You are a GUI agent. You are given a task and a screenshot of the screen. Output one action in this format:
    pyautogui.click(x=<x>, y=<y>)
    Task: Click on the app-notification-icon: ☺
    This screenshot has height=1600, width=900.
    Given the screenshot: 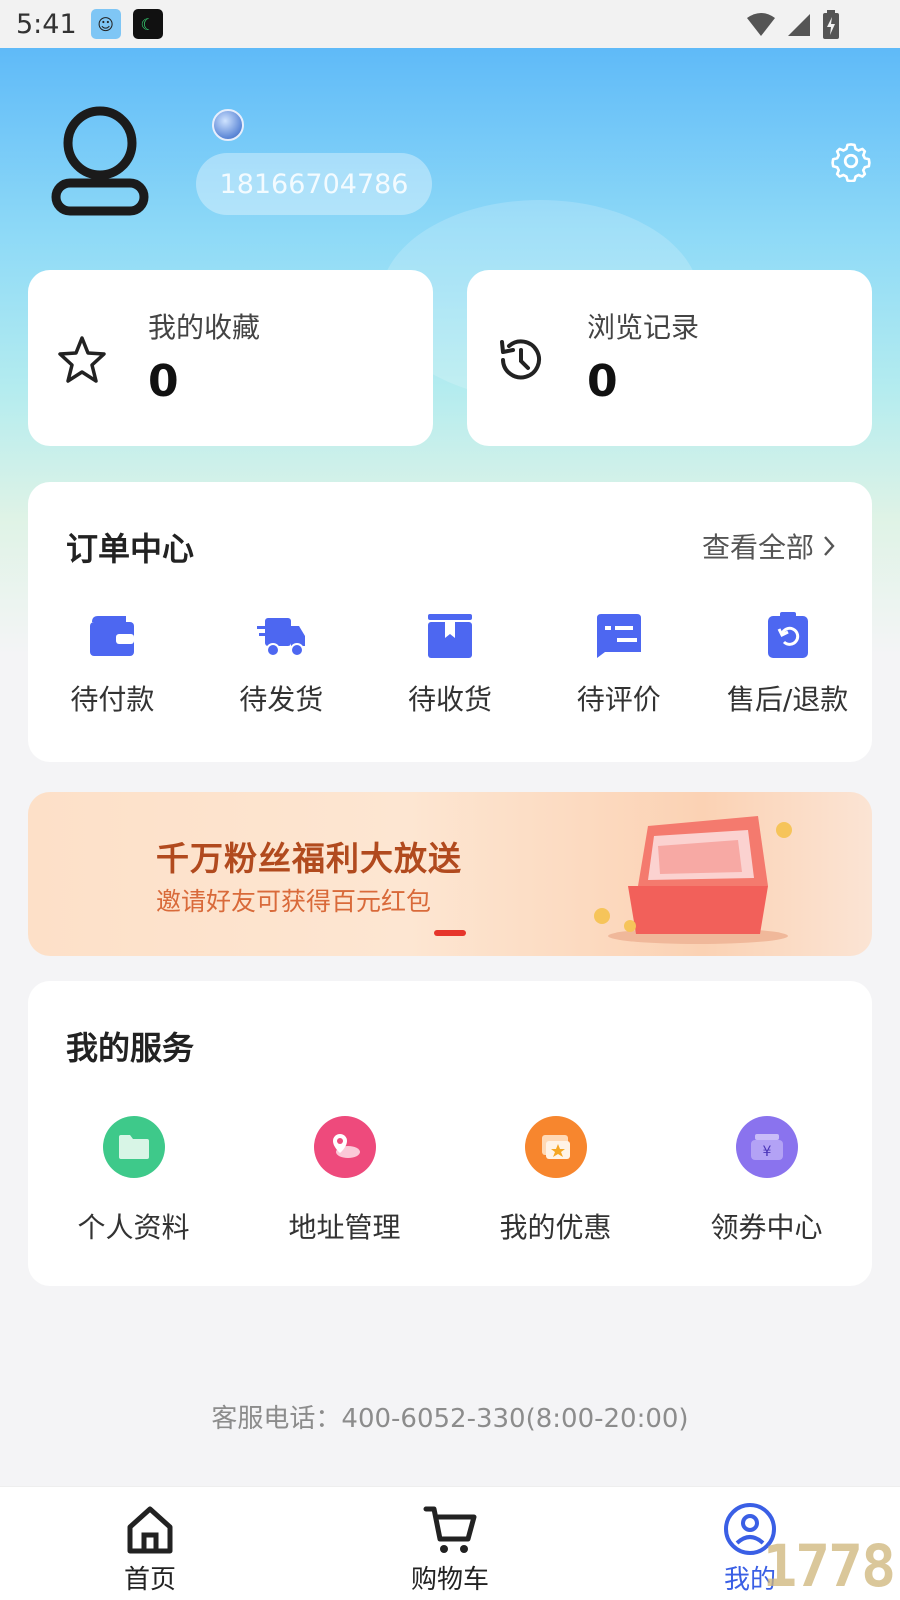 What is the action you would take?
    pyautogui.click(x=105, y=24)
    